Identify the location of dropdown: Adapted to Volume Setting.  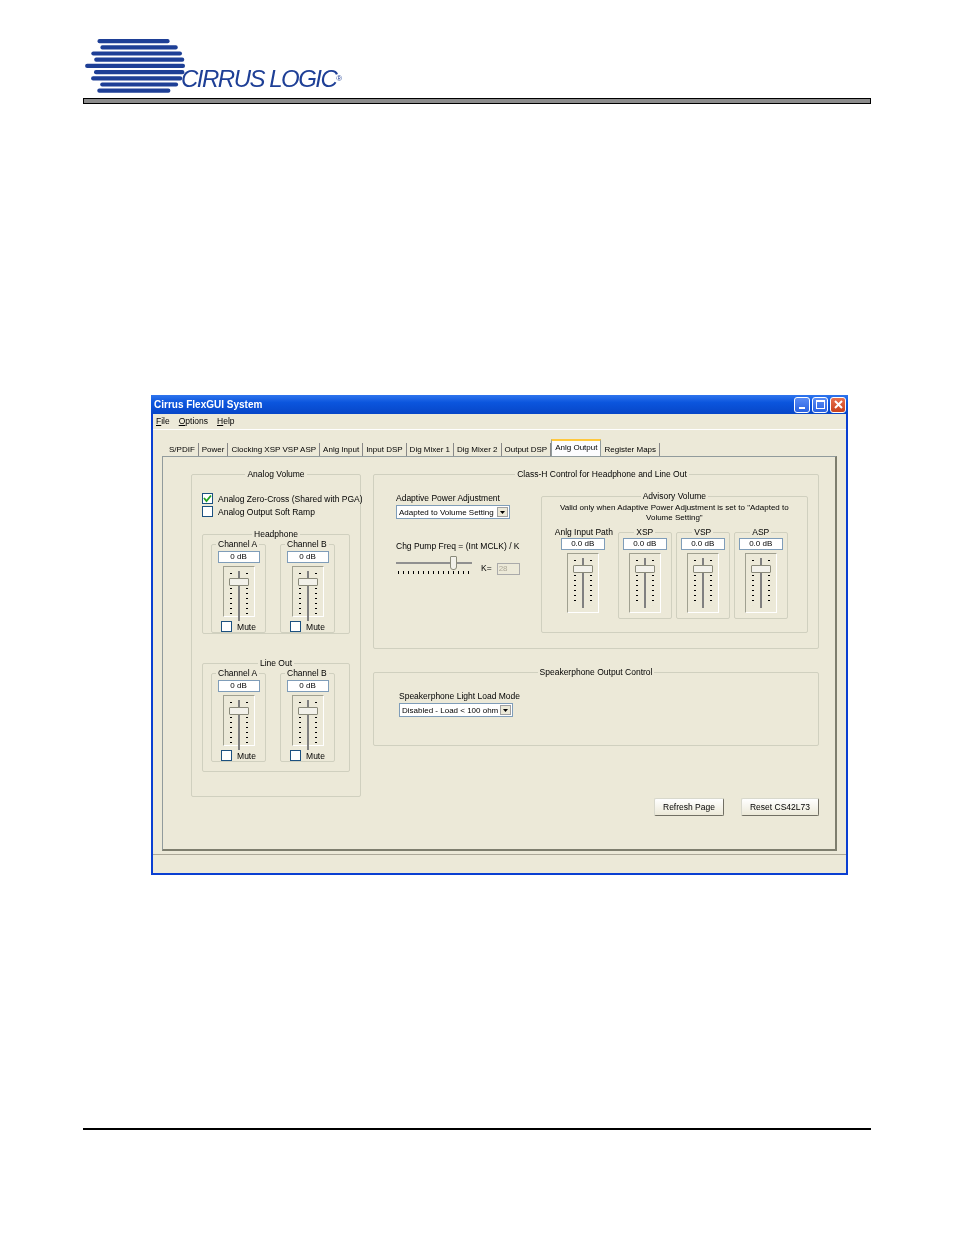
(453, 512).